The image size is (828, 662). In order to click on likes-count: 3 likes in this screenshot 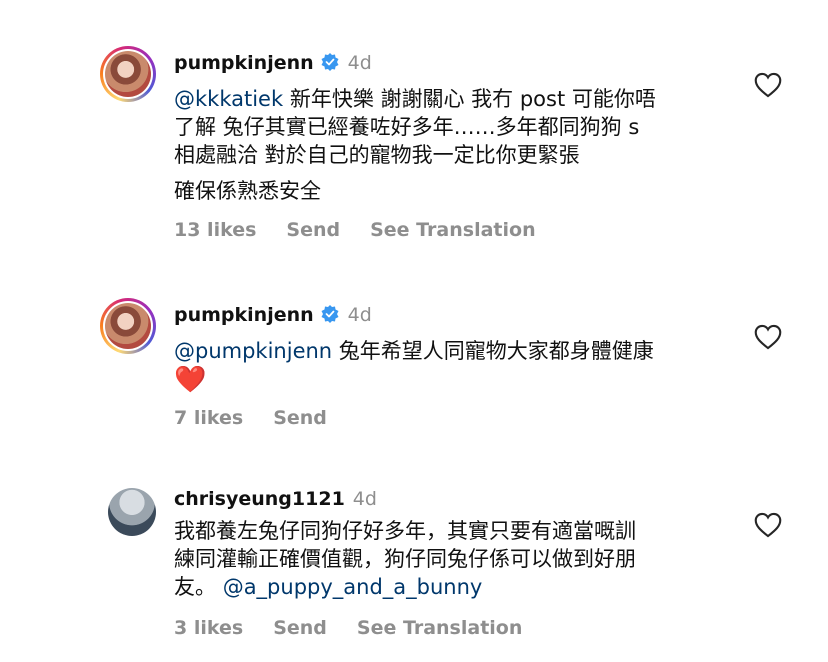, I will do `click(208, 628)`.